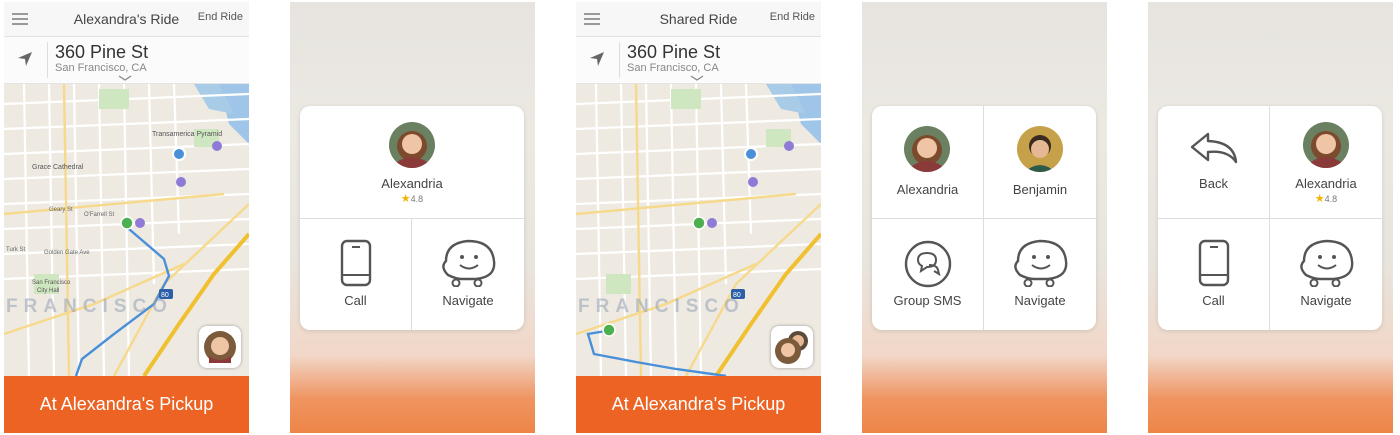 This screenshot has height=435, width=1400. I want to click on map-label: Geary St, so click(61, 210).